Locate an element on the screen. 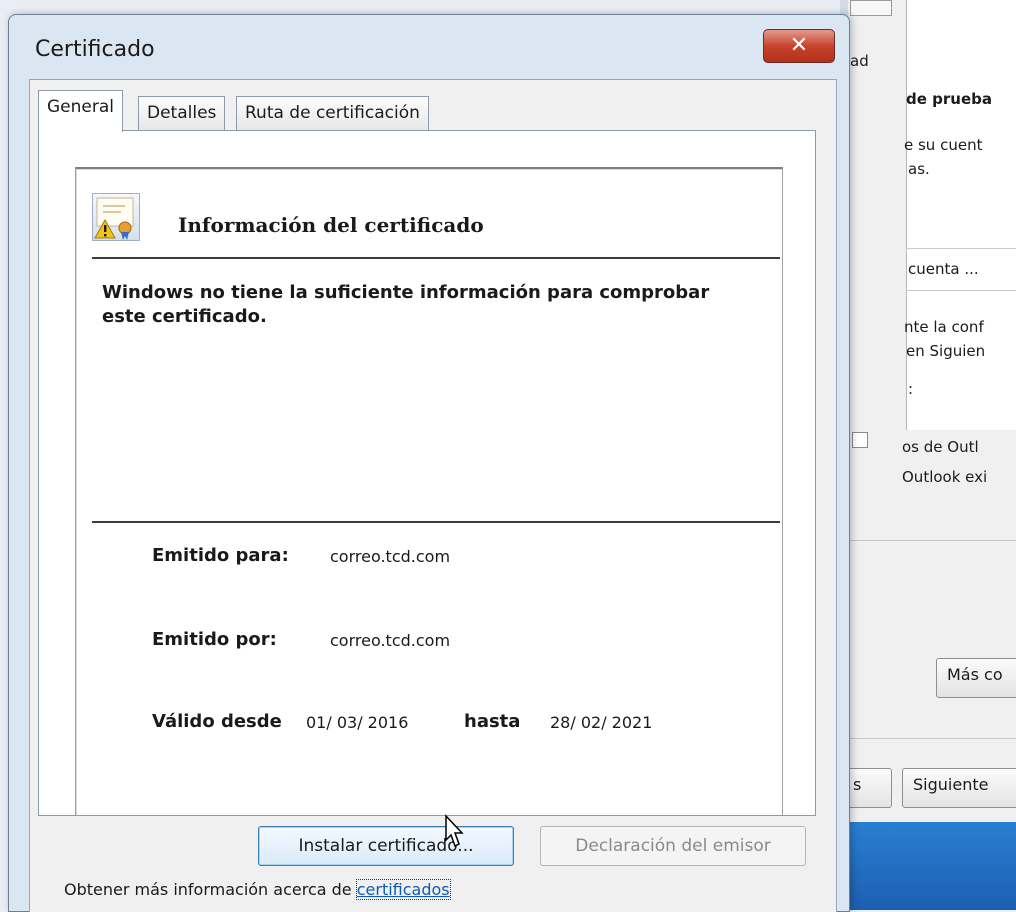 Image resolution: width=1016 pixels, height=912 pixels. certificate-warning-icon is located at coordinates (116, 217).